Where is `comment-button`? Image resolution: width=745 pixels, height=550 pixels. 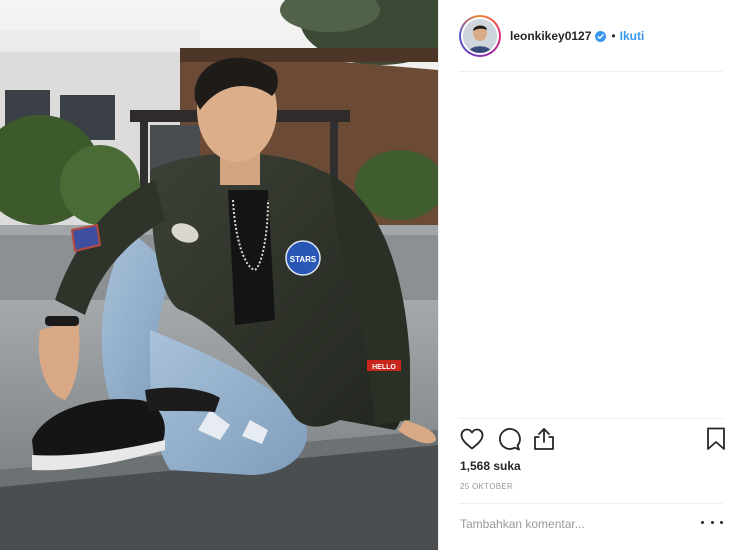 comment-button is located at coordinates (509, 439).